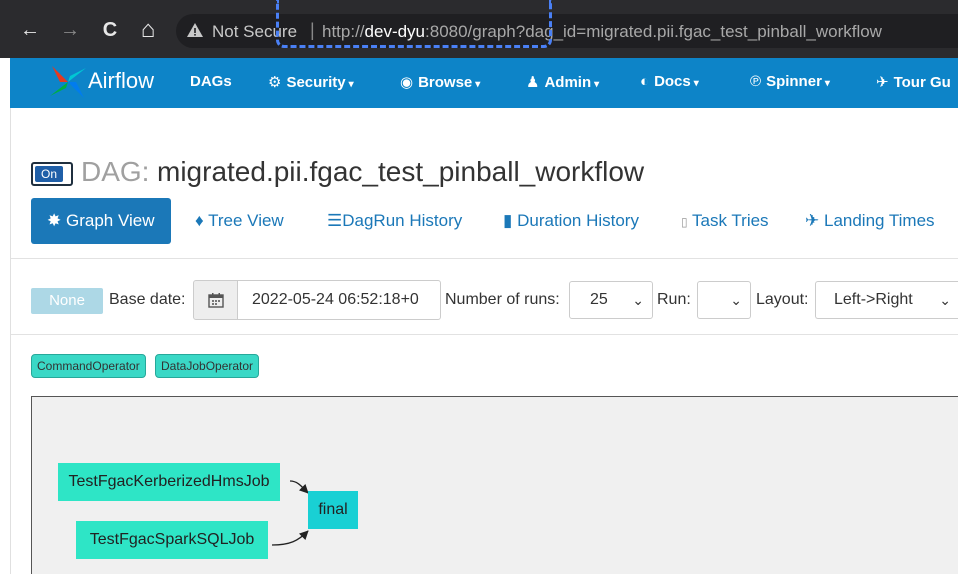 The height and width of the screenshot is (575, 958). I want to click on edge-kerberized-to-final, so click(299, 487).